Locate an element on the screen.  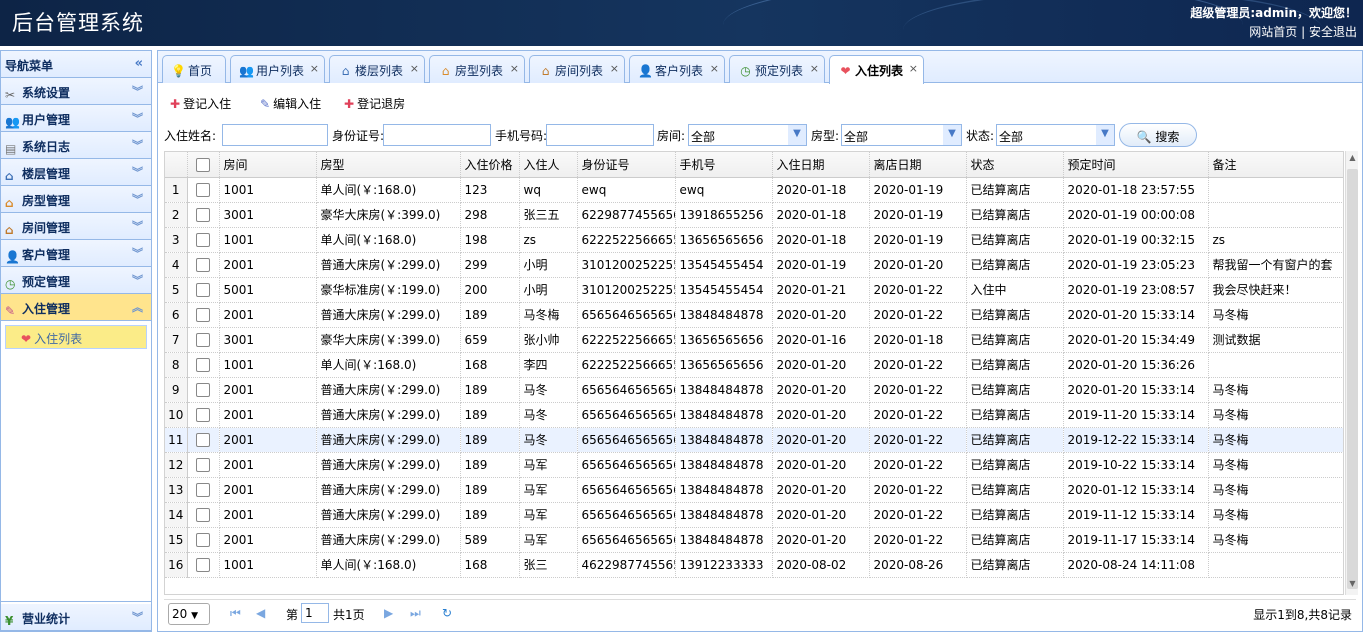
vertical-scrollbar: ▲ ▼ is located at coordinates (1351, 373).